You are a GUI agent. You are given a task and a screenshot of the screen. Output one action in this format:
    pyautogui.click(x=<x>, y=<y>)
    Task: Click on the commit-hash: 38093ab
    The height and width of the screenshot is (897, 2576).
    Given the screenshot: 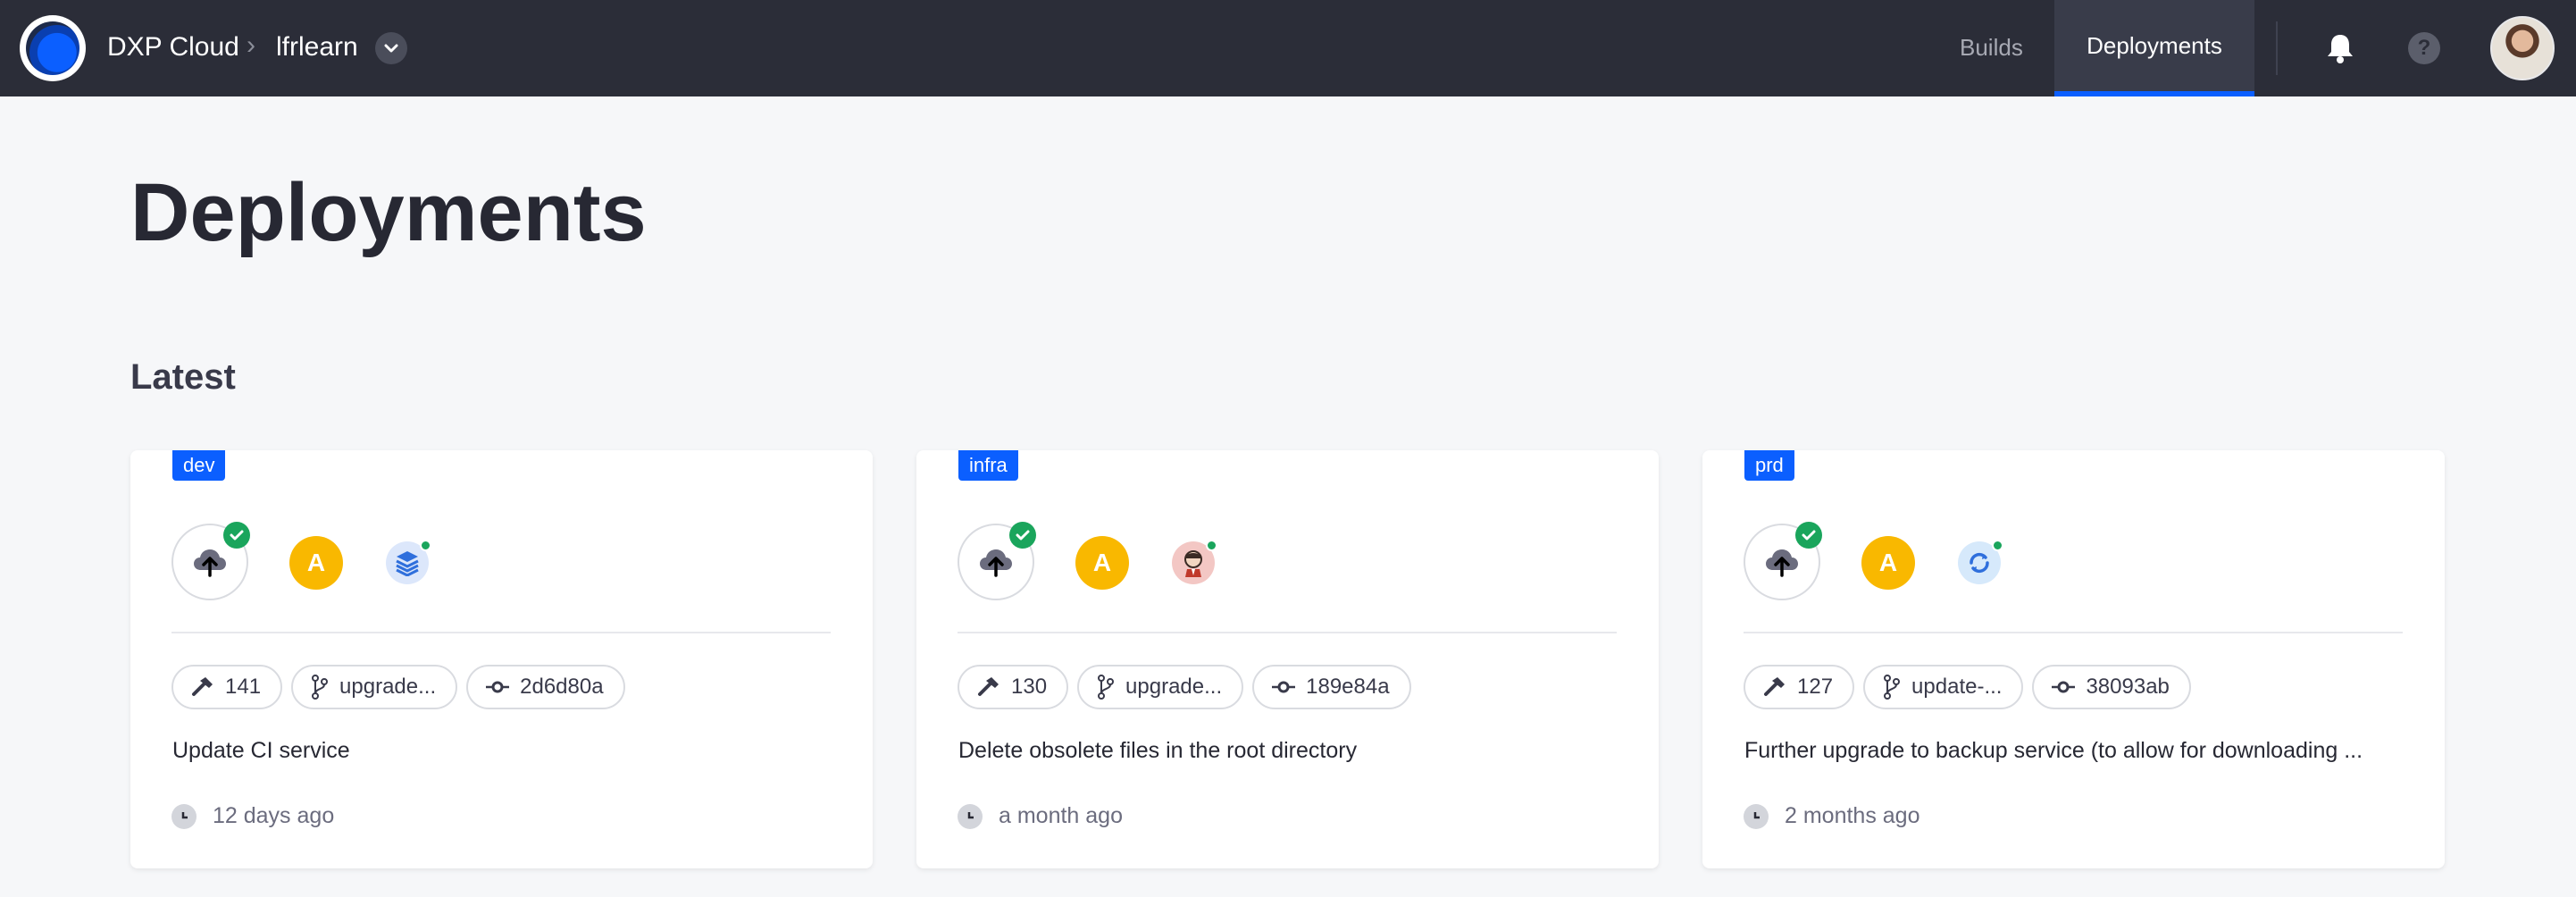 What is the action you would take?
    pyautogui.click(x=2128, y=687)
    